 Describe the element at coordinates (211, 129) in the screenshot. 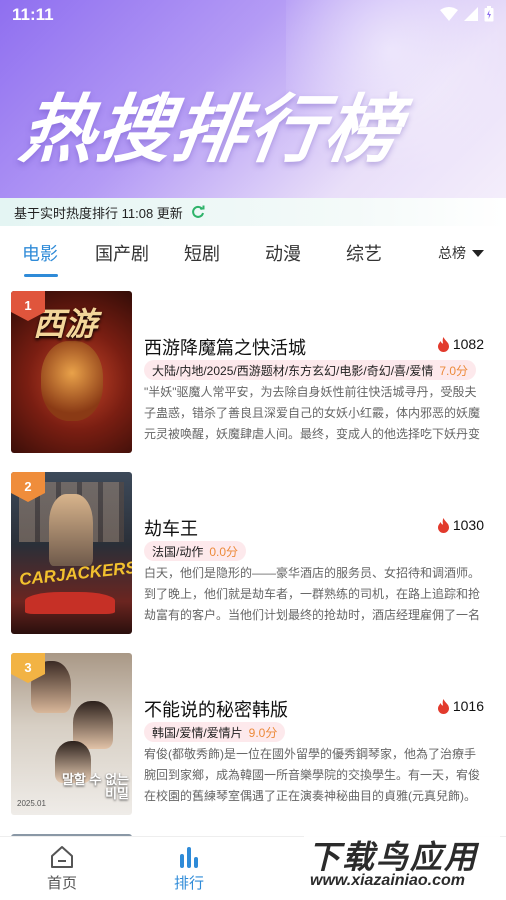

I see `page-title: 热搜排行榜` at that location.